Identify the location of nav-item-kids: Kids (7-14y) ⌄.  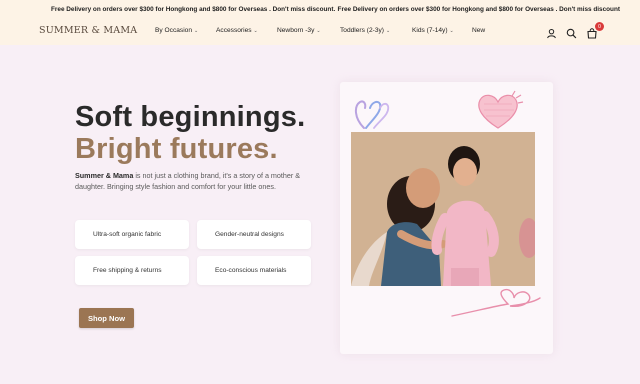
(433, 30).